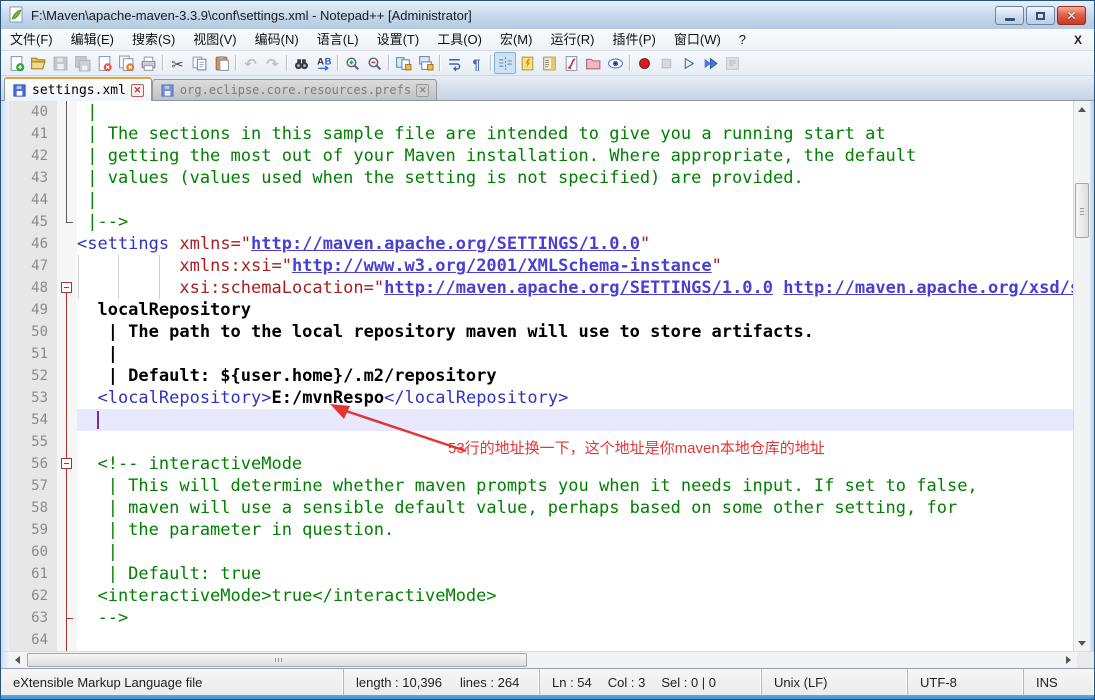  I want to click on document-map-button, so click(549, 63).